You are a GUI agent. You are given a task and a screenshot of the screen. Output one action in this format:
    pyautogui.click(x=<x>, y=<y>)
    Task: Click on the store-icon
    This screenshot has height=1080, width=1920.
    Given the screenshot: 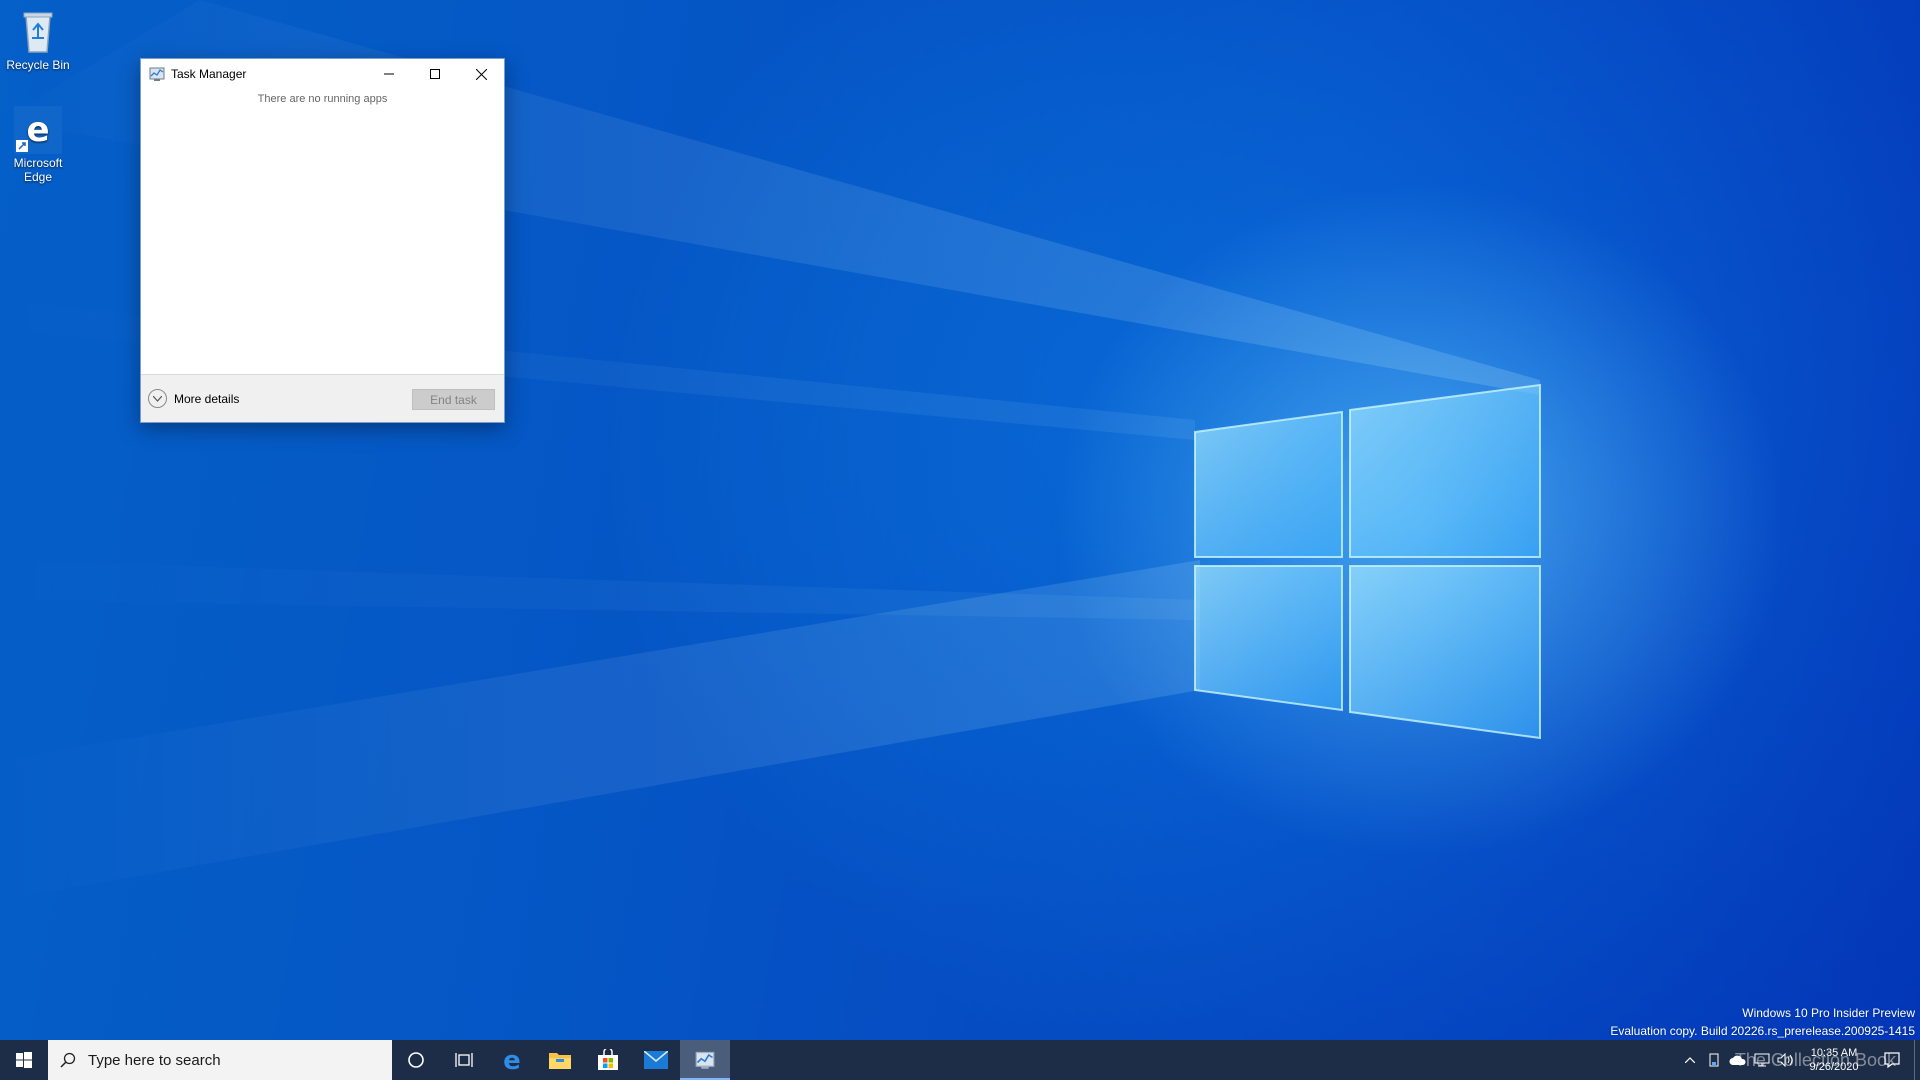 What is the action you would take?
    pyautogui.click(x=608, y=1059)
    